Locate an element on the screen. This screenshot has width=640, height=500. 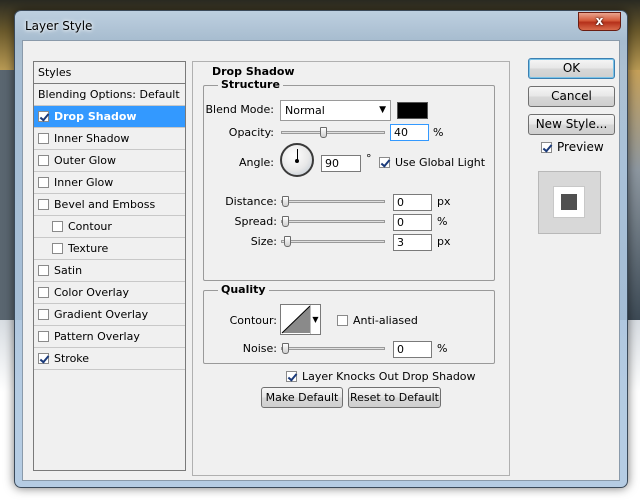
cancel-button: Cancel is located at coordinates (571, 96).